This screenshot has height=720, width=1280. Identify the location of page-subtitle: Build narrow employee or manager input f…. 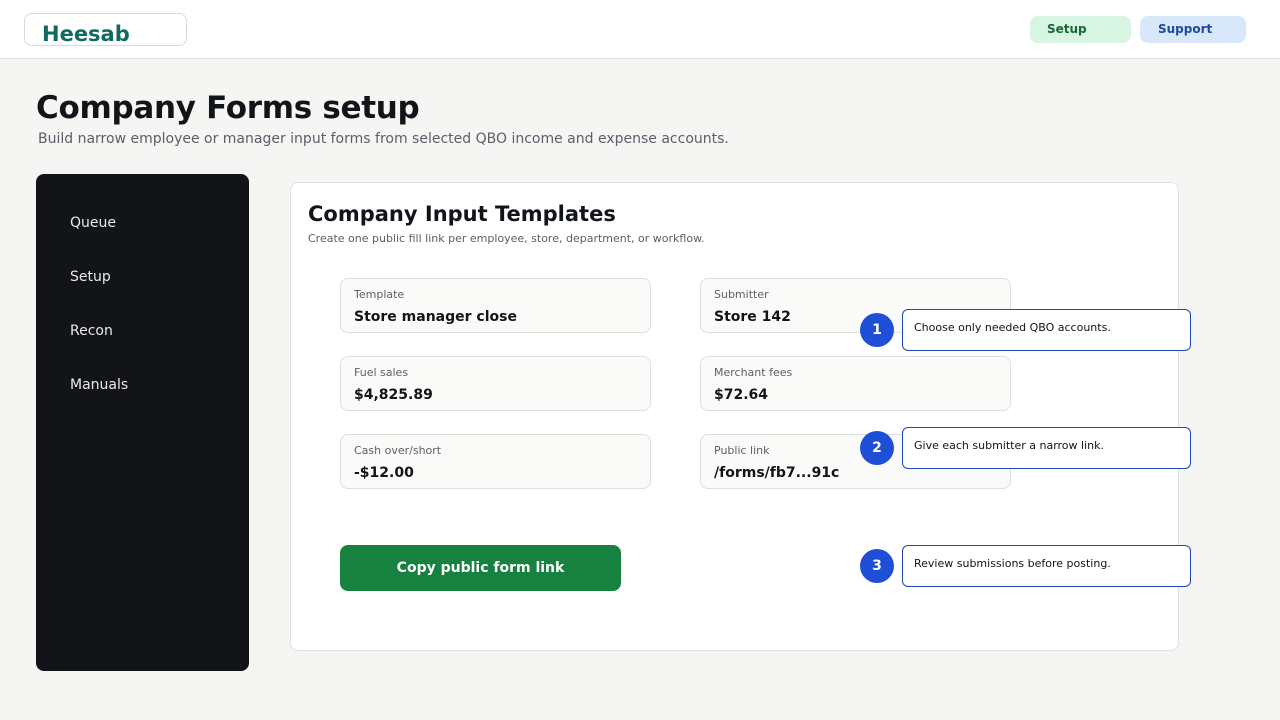
(383, 139).